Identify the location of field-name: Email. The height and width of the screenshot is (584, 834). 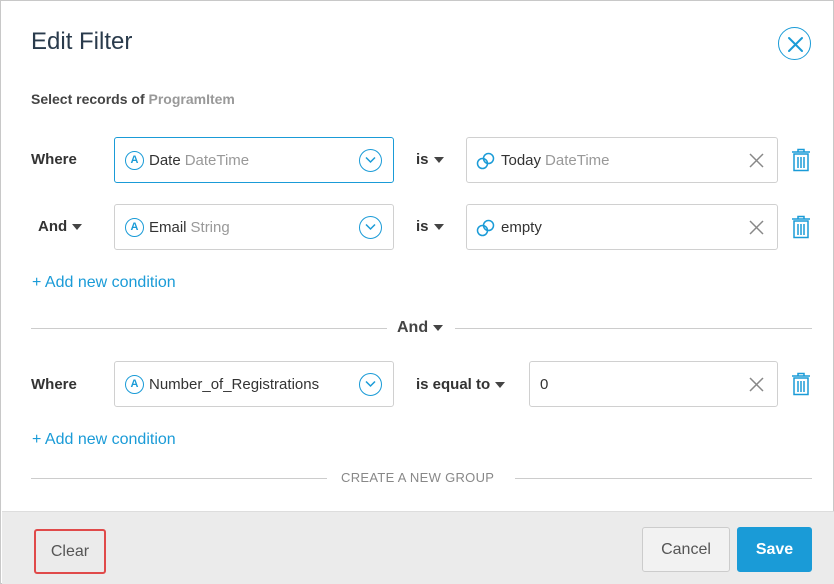
(168, 227).